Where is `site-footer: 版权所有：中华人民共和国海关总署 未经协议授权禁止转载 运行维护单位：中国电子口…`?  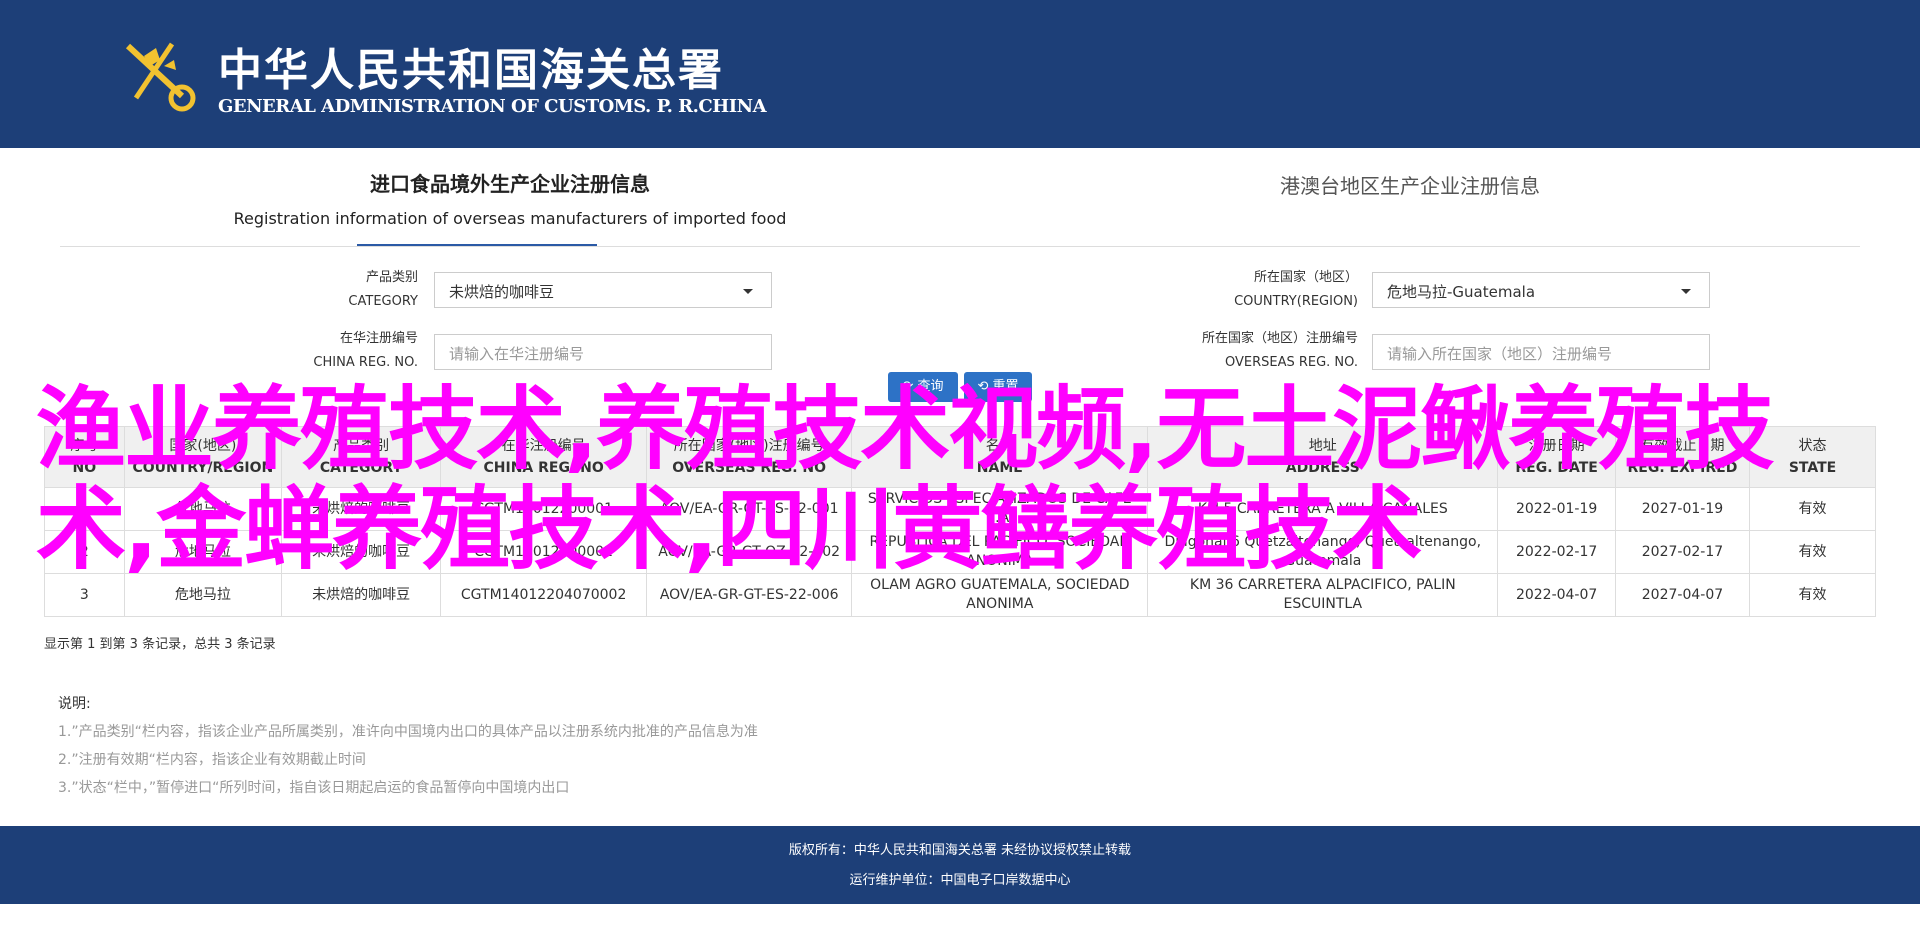
site-footer: 版权所有：中华人民共和国海关总署 未经协议授权禁止转载 运行维护单位：中国电子口… is located at coordinates (960, 865).